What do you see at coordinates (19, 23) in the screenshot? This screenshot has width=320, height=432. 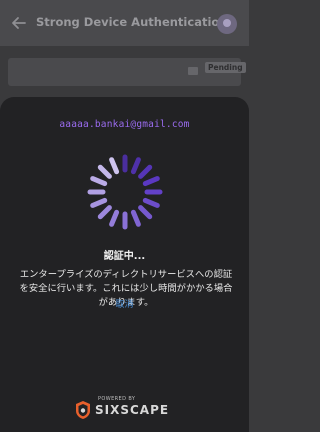 I see `back-arrow-icon` at bounding box center [19, 23].